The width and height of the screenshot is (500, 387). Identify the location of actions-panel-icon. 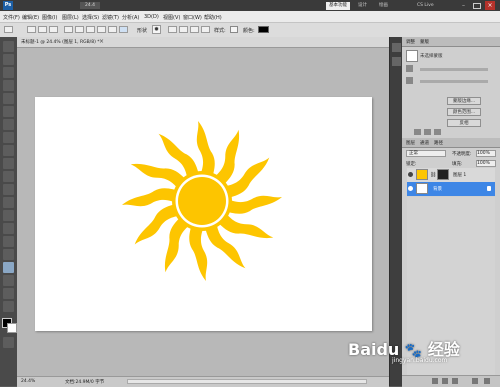
(396, 61).